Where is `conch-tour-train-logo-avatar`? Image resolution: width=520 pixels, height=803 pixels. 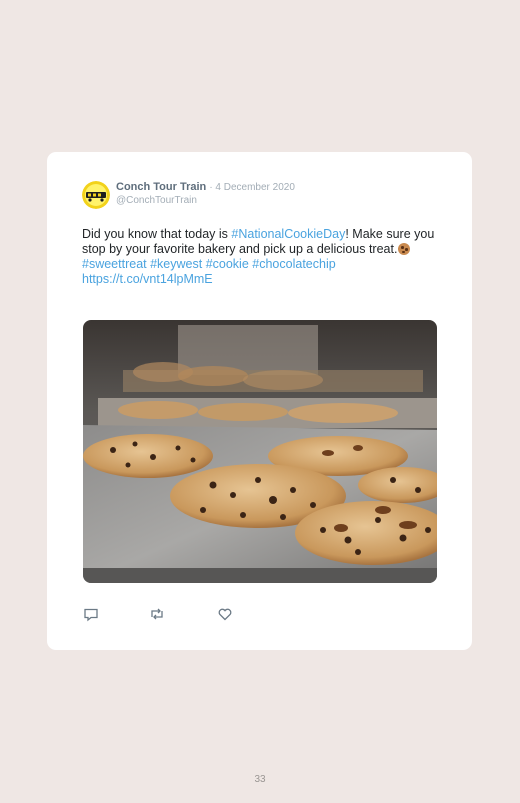 conch-tour-train-logo-avatar is located at coordinates (96, 195).